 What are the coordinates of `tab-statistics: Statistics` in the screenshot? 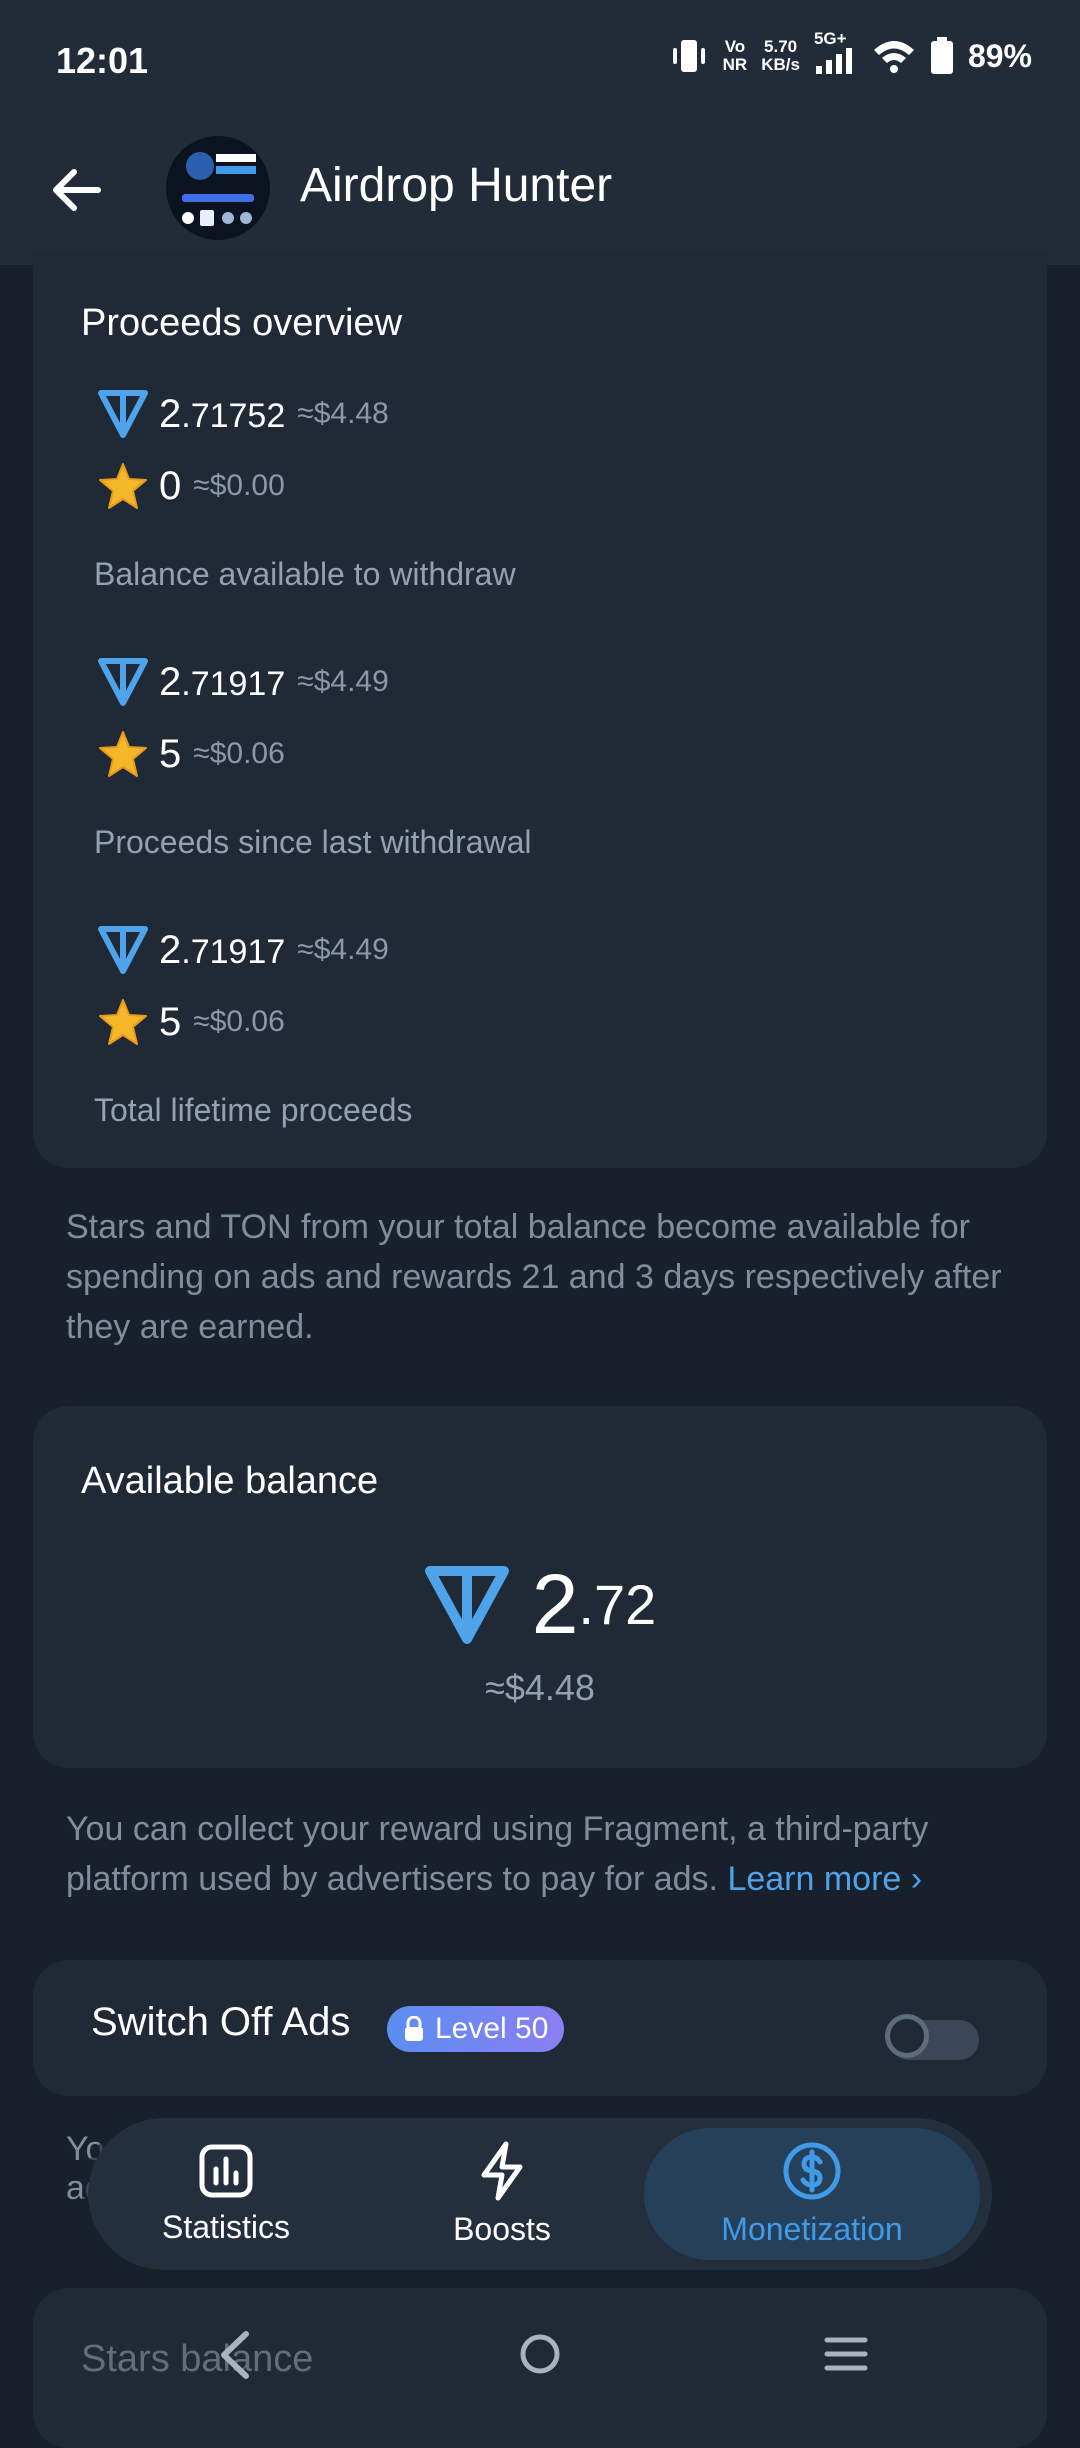 It's located at (226, 2194).